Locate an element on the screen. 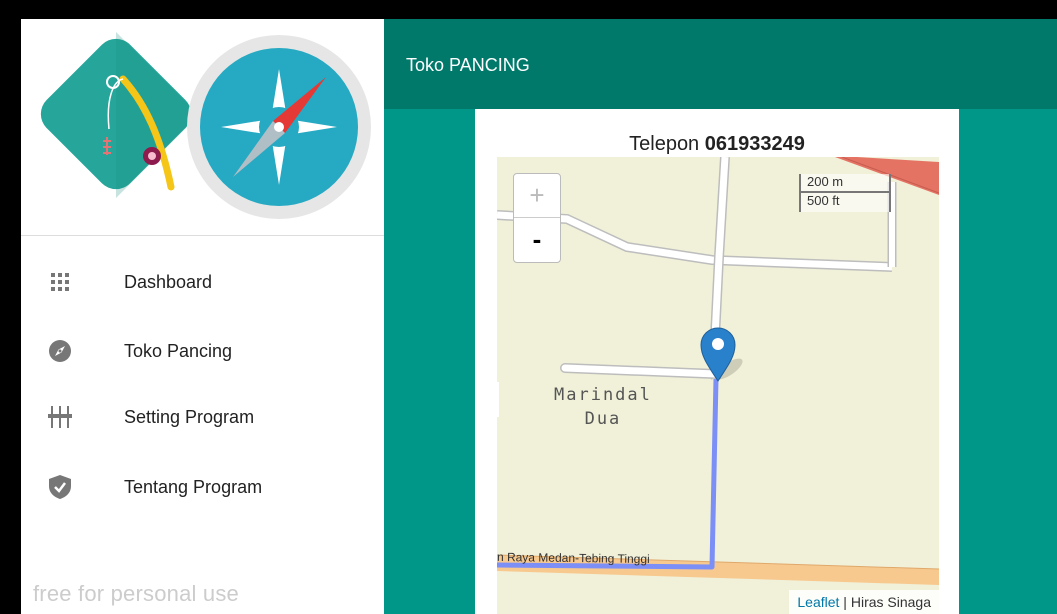 This screenshot has width=1057, height=614. map-scale: 200 m 500 ft is located at coordinates (845, 193).